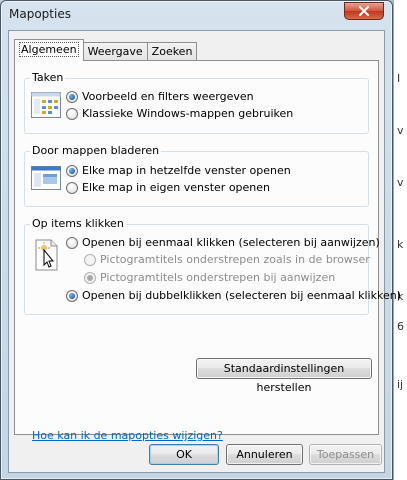 The width and height of the screenshot is (407, 480). I want to click on group-title-taken: Taken, so click(48, 78).